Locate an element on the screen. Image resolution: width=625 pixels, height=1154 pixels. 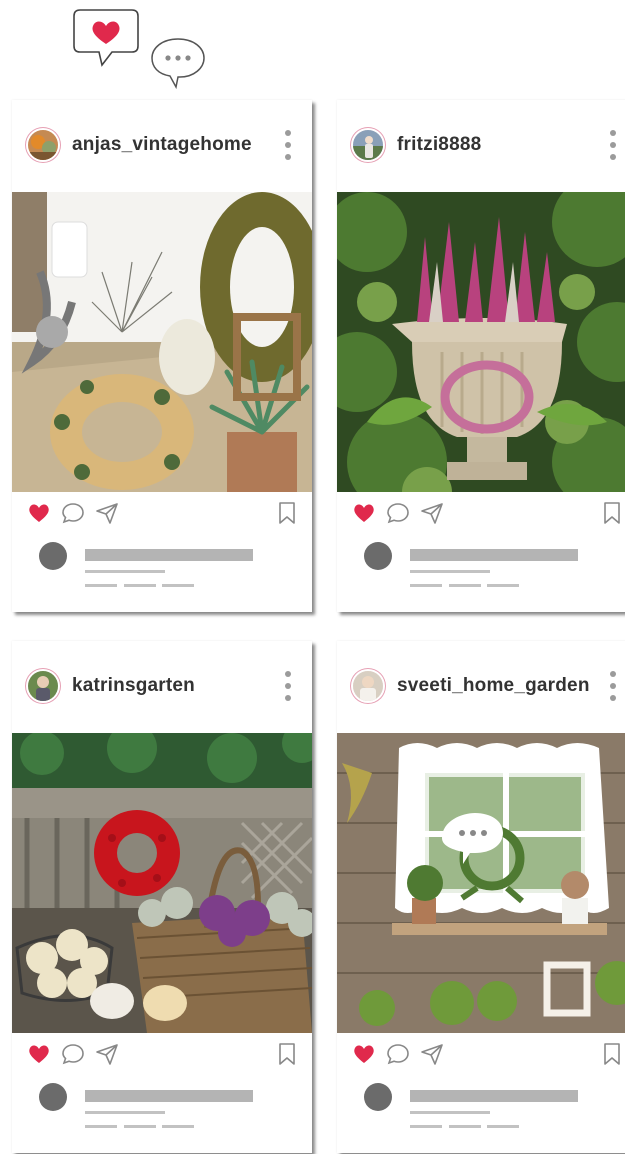
username: sveeti_home_garden is located at coordinates (493, 686).